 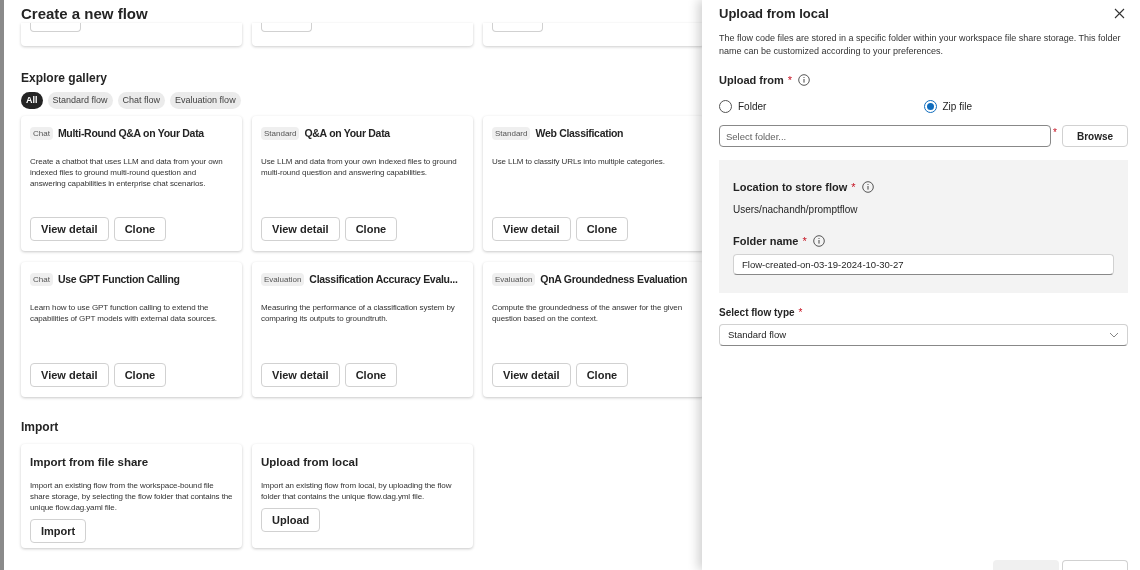 What do you see at coordinates (796, 209) in the screenshot?
I see `location-value: Users/nachandh/promptflow` at bounding box center [796, 209].